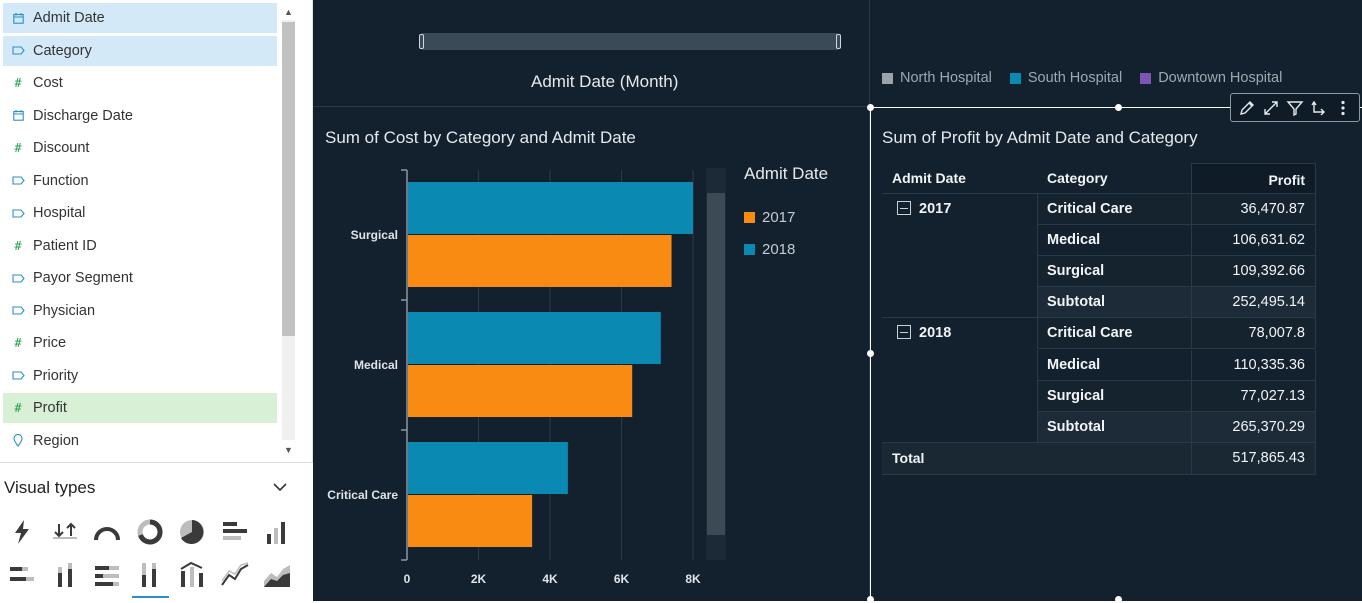  I want to click on slider-start-handle, so click(421, 41).